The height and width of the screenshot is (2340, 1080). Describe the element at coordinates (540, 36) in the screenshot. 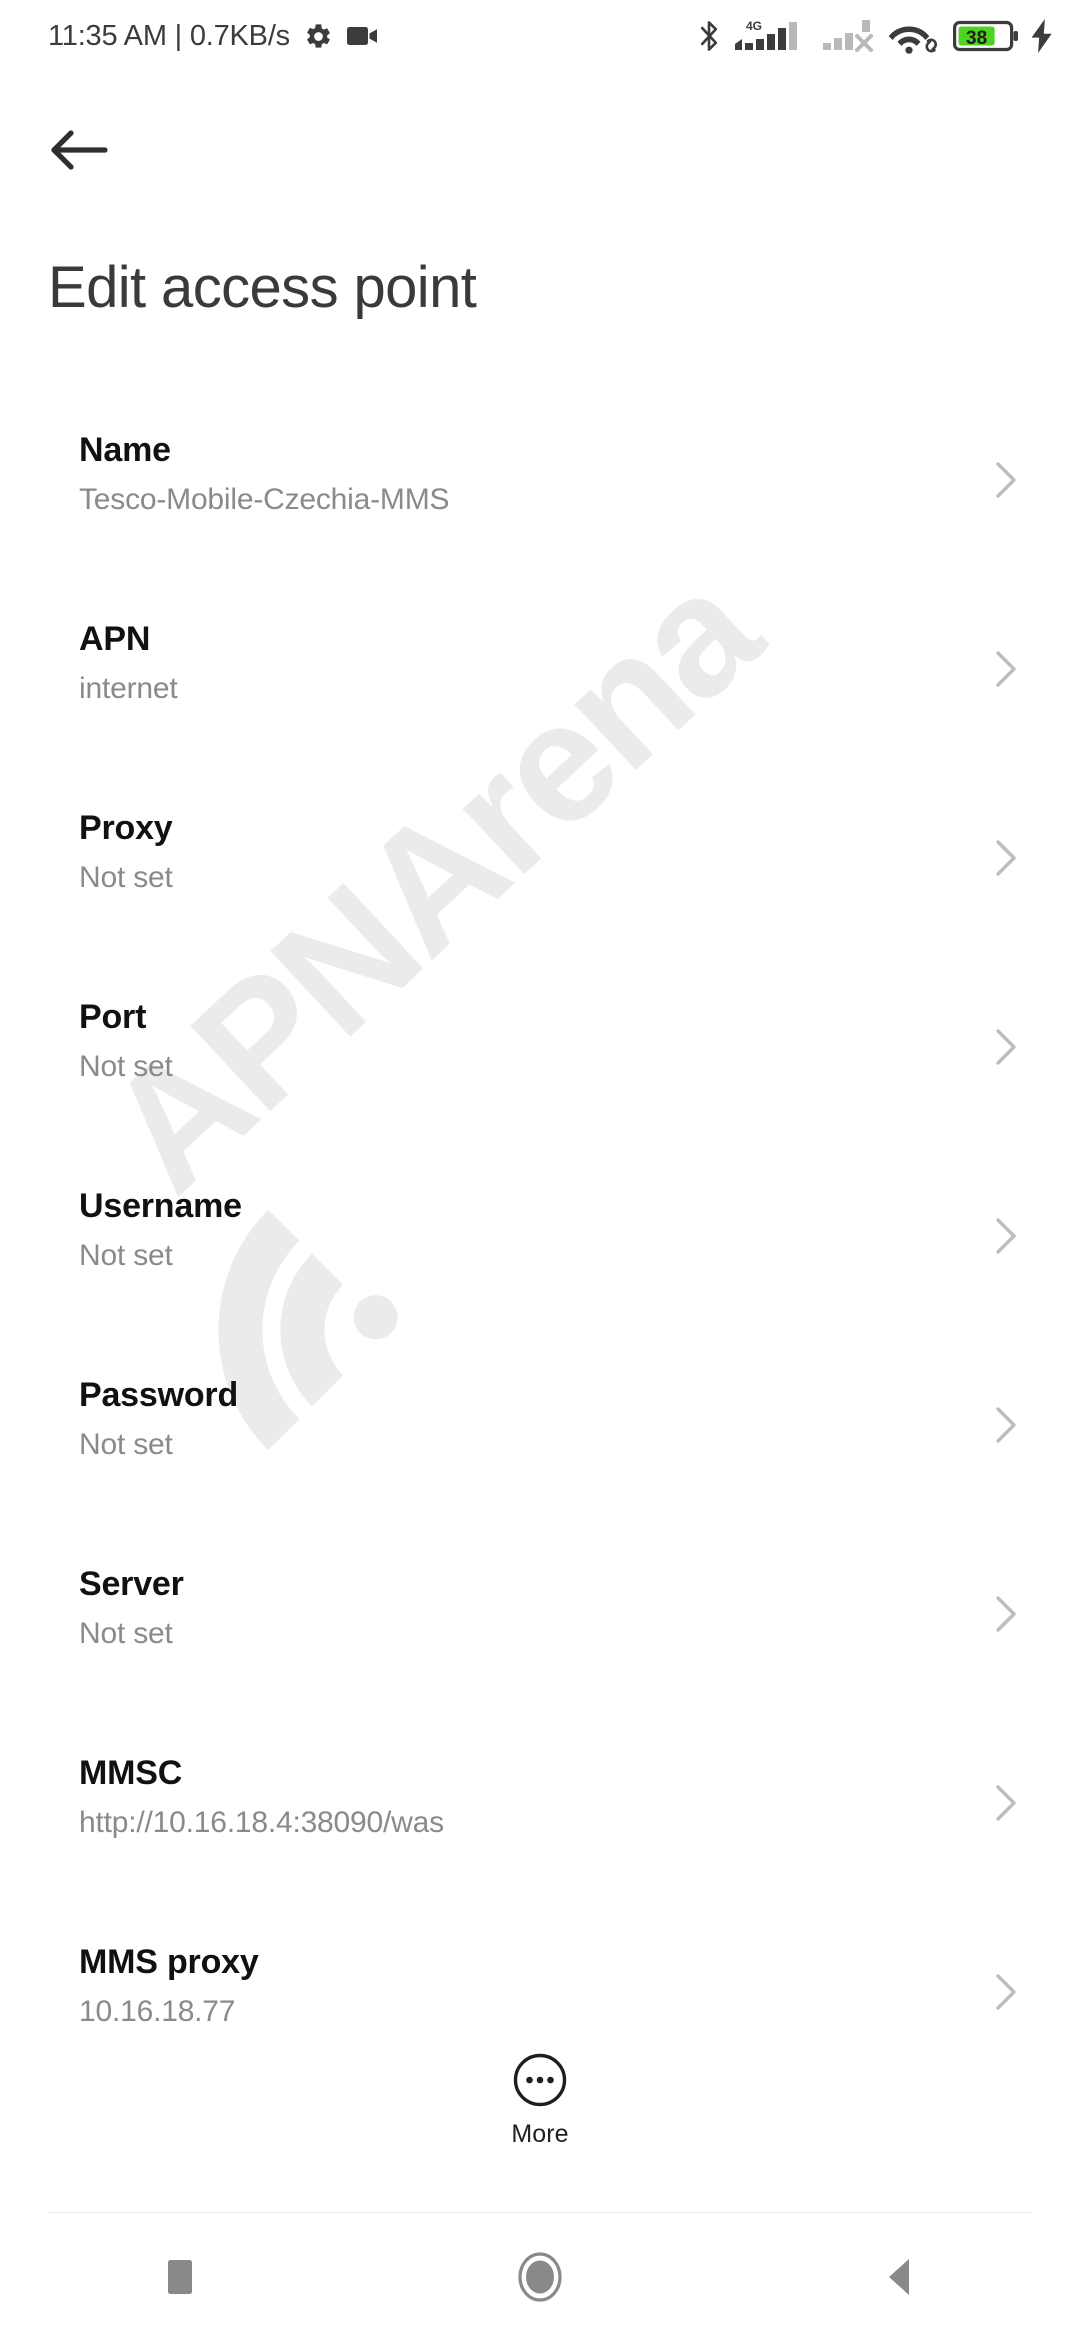

I see `status-bar: 11:35 AM | 0.7KB/s 4G 38` at that location.